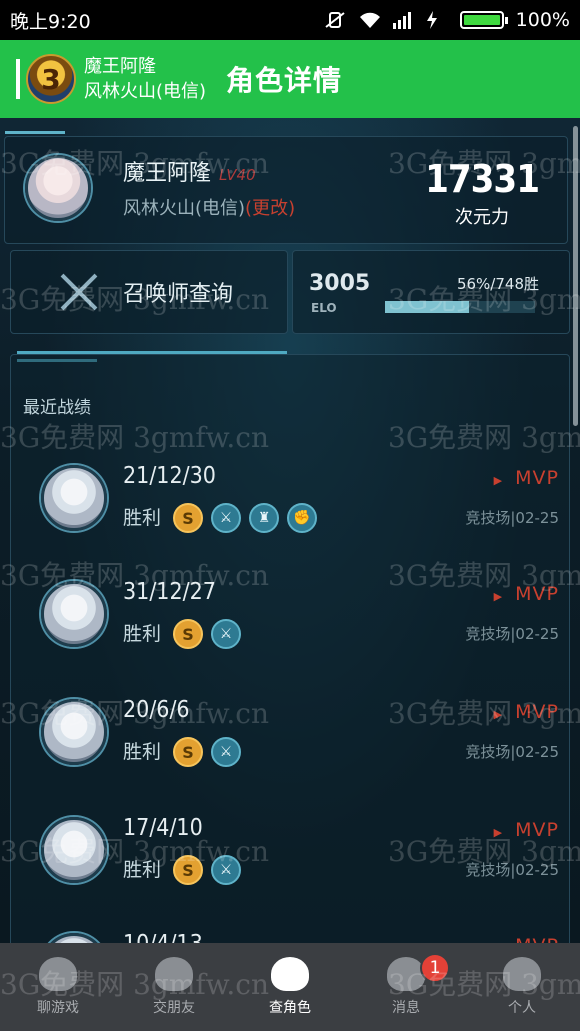 The width and height of the screenshot is (580, 1031). Describe the element at coordinates (291, 866) in the screenshot. I see `match-row: 17/4/10 胜利 S ⚔ ▶ MVP 竞技场|02-25` at that location.